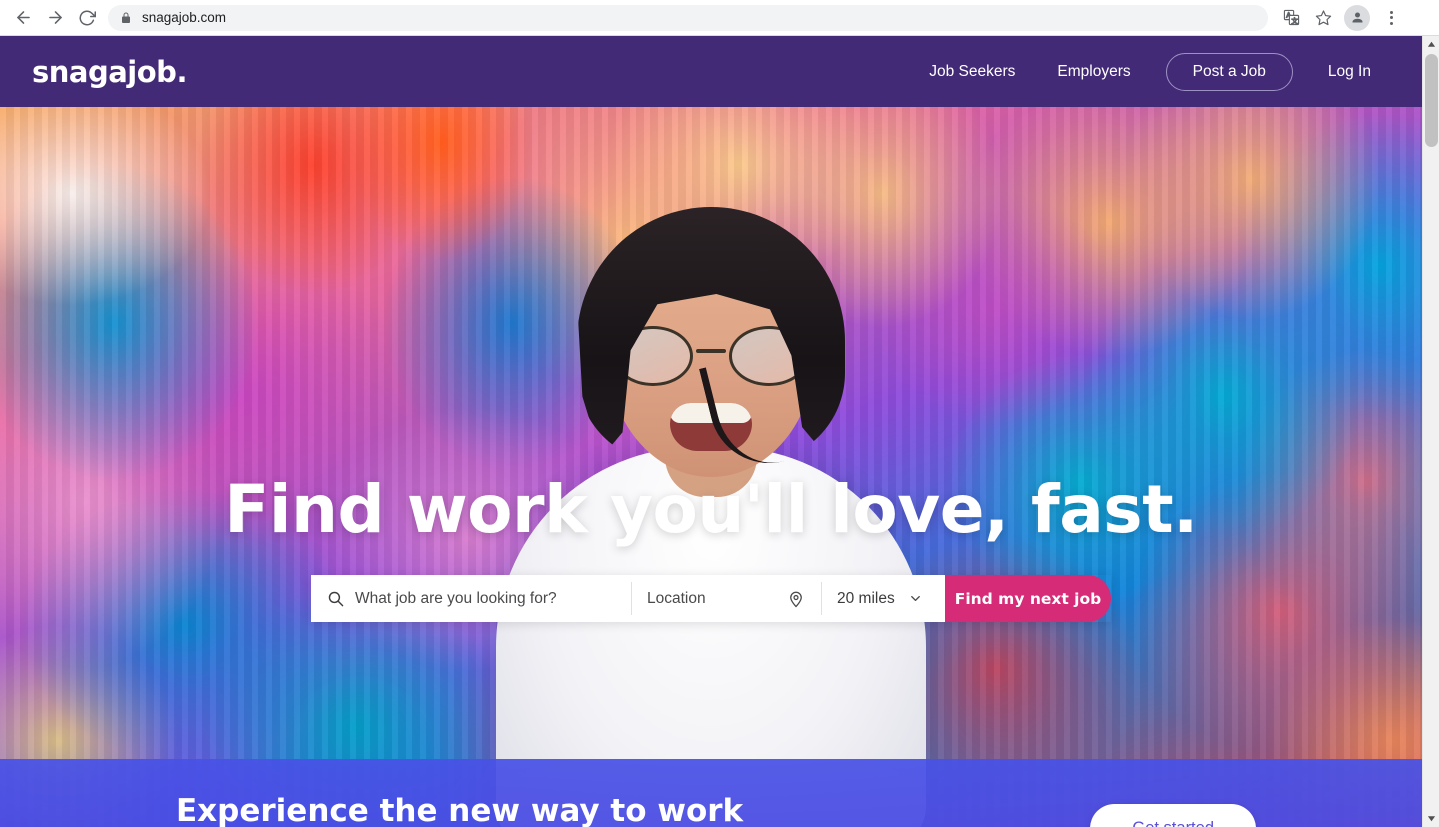 The width and height of the screenshot is (1439, 827). What do you see at coordinates (1431, 44) in the screenshot?
I see `scroll-up-arrow-icon` at bounding box center [1431, 44].